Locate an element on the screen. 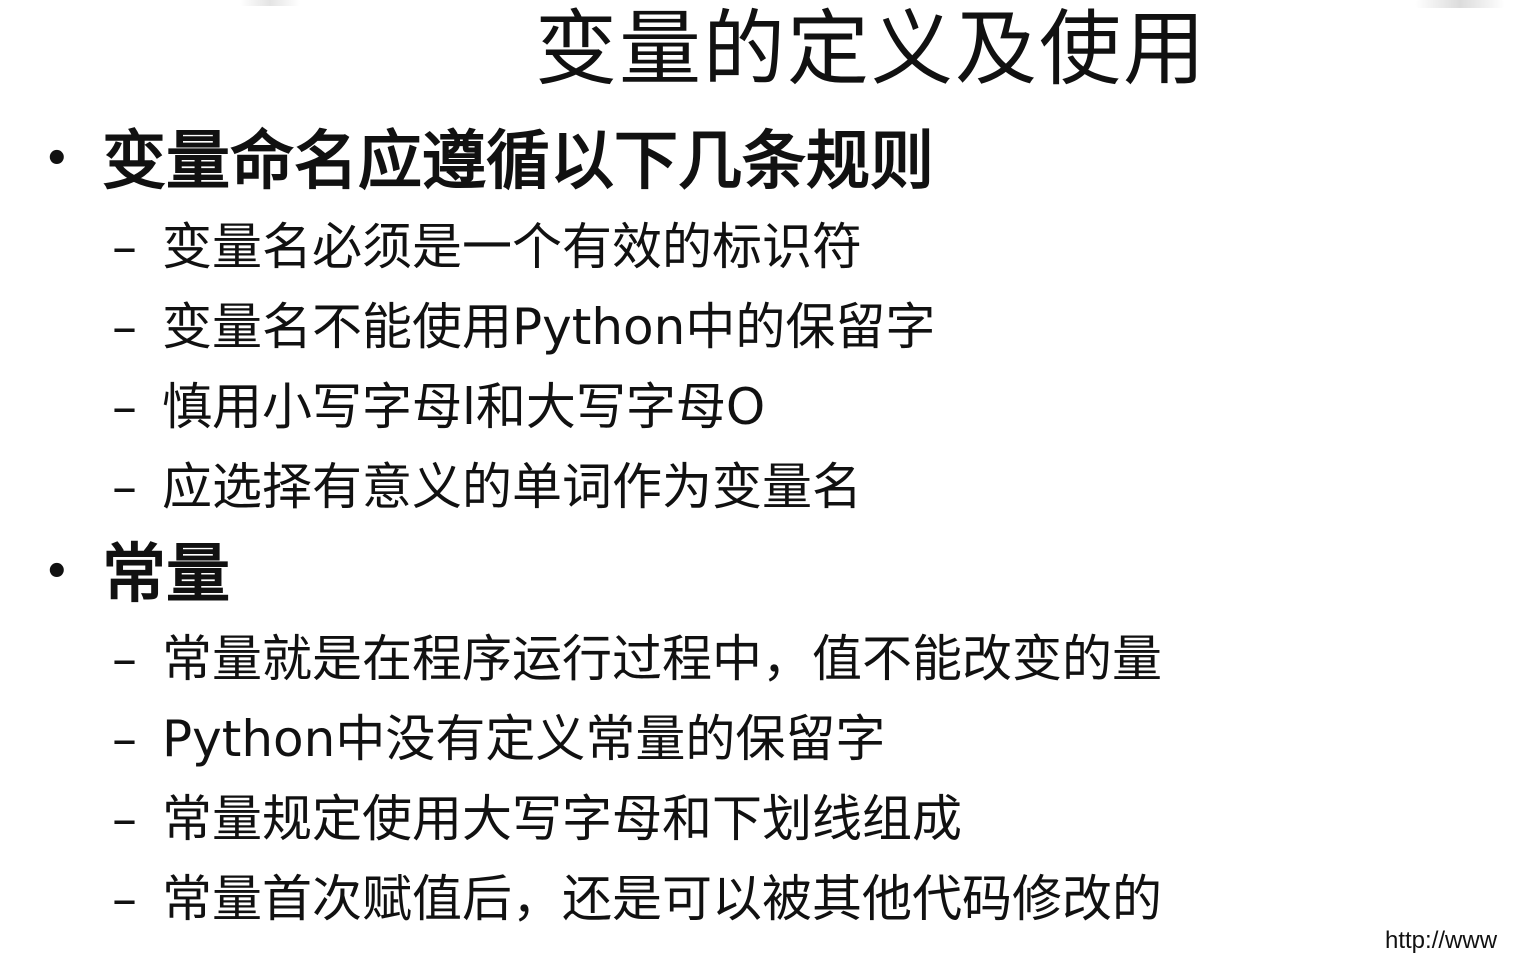 This screenshot has width=1515, height=956. sub-item: – 常量就是在程序运行过程中，值不能改变的量 is located at coordinates (637, 659).